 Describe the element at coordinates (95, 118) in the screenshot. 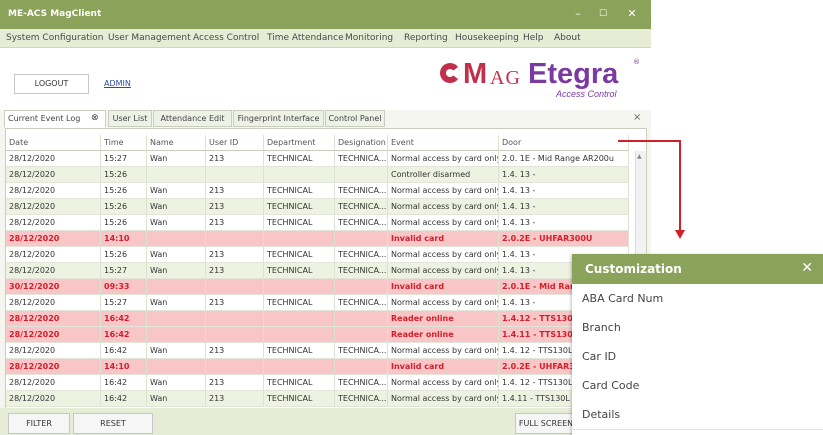

I see `tab-close-icon: ⊗` at that location.